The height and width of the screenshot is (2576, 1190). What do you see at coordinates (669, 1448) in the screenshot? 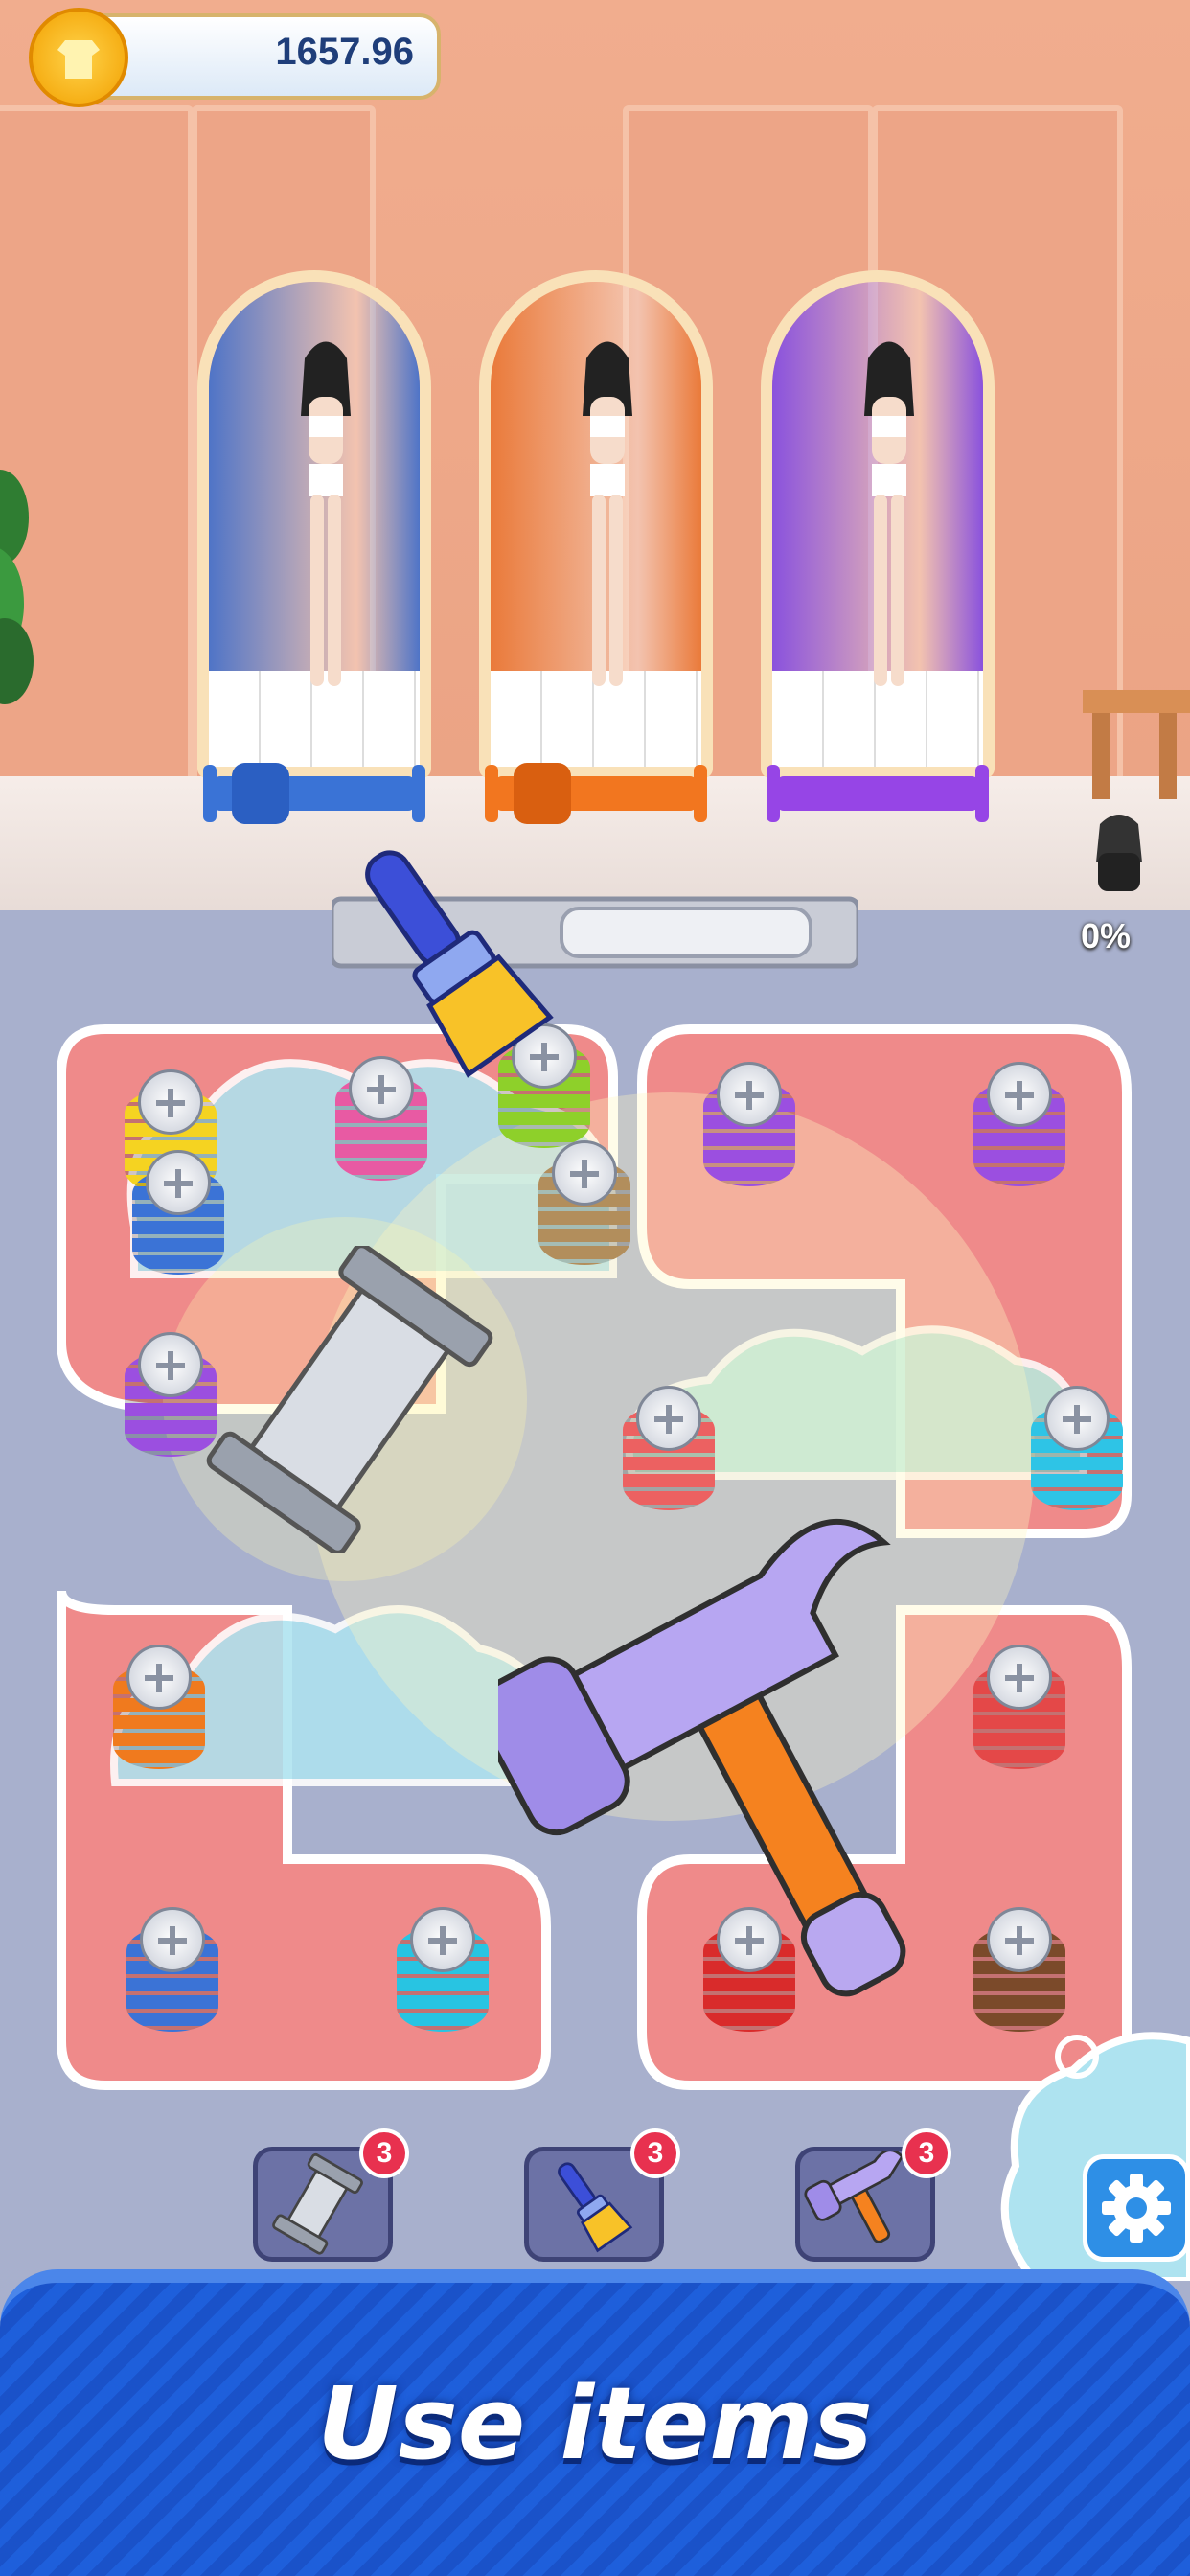
I see `screw-red` at bounding box center [669, 1448].